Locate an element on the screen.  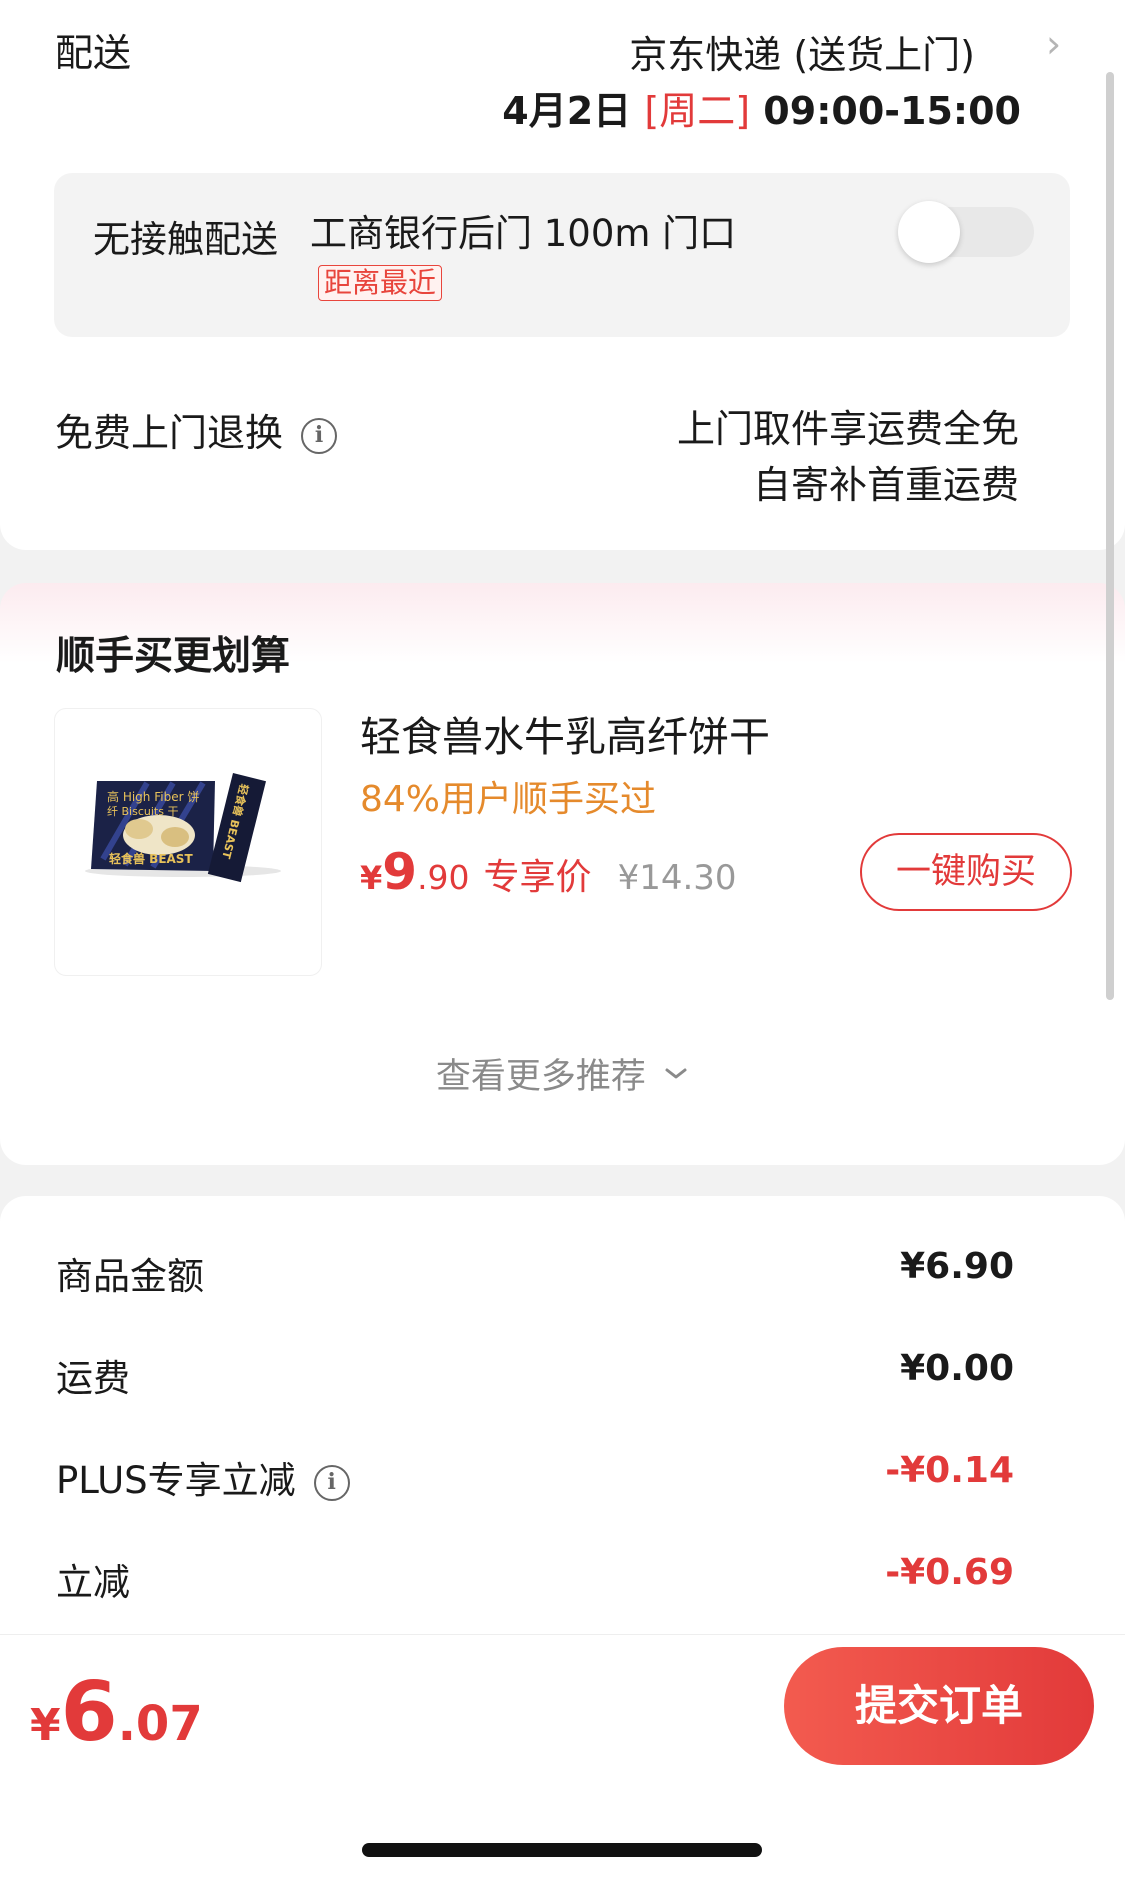
total-price: ¥6.07 is located at coordinates (116, 1712).